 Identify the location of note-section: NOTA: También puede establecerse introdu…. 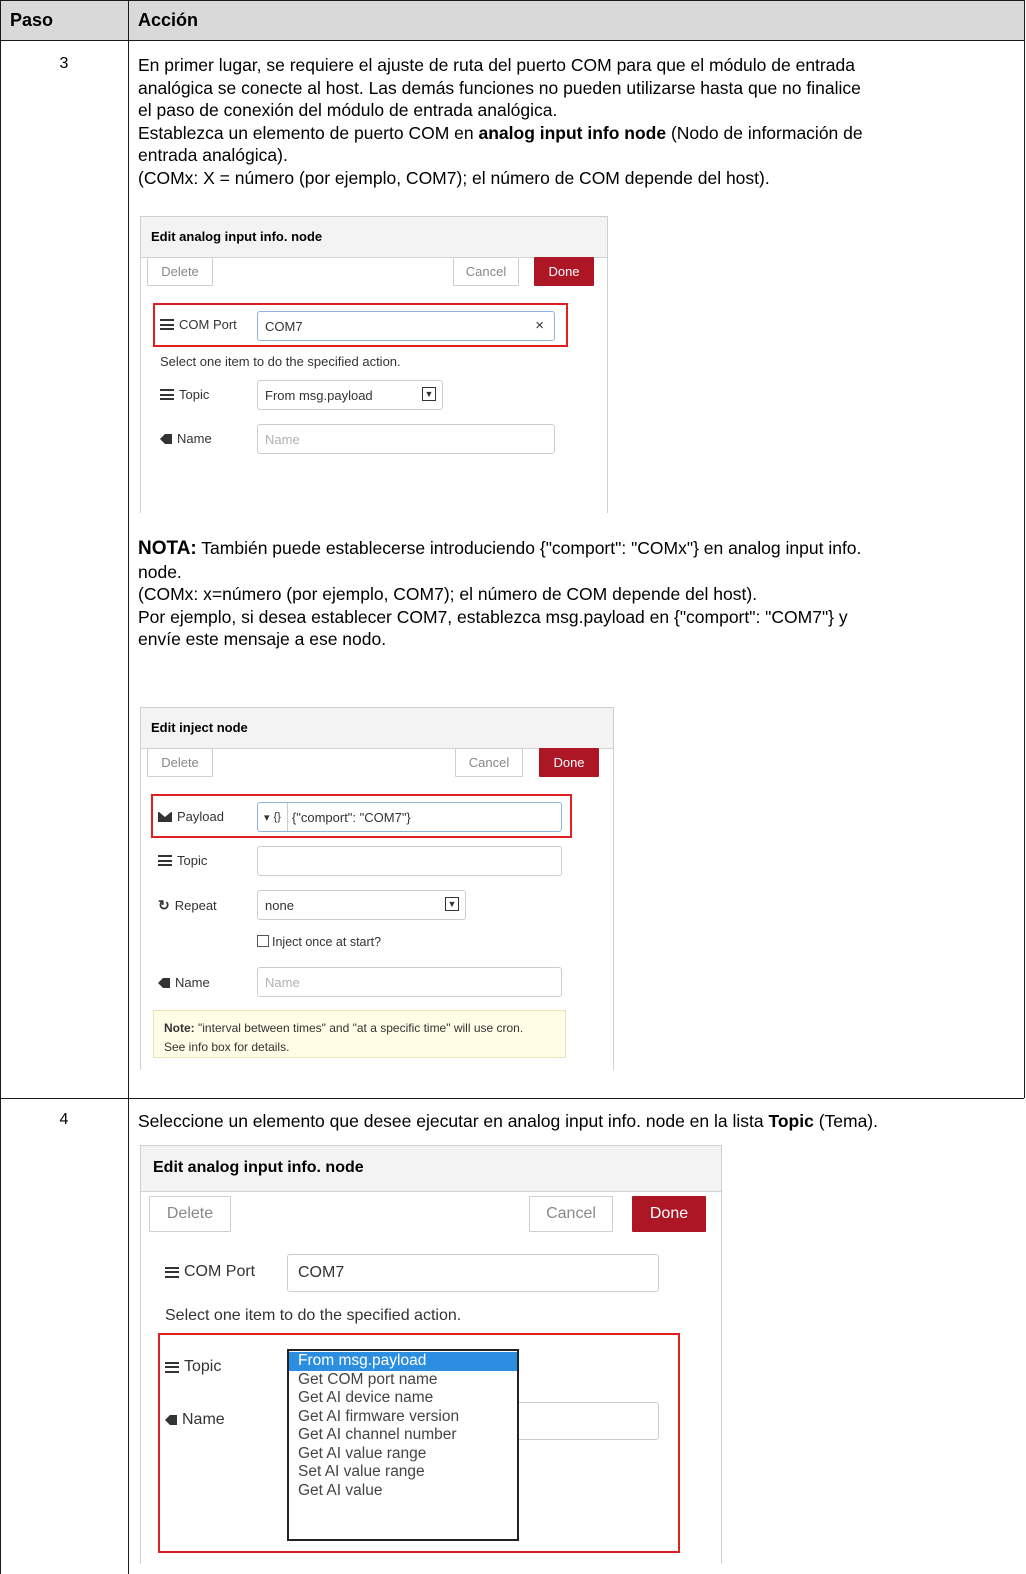
(578, 594).